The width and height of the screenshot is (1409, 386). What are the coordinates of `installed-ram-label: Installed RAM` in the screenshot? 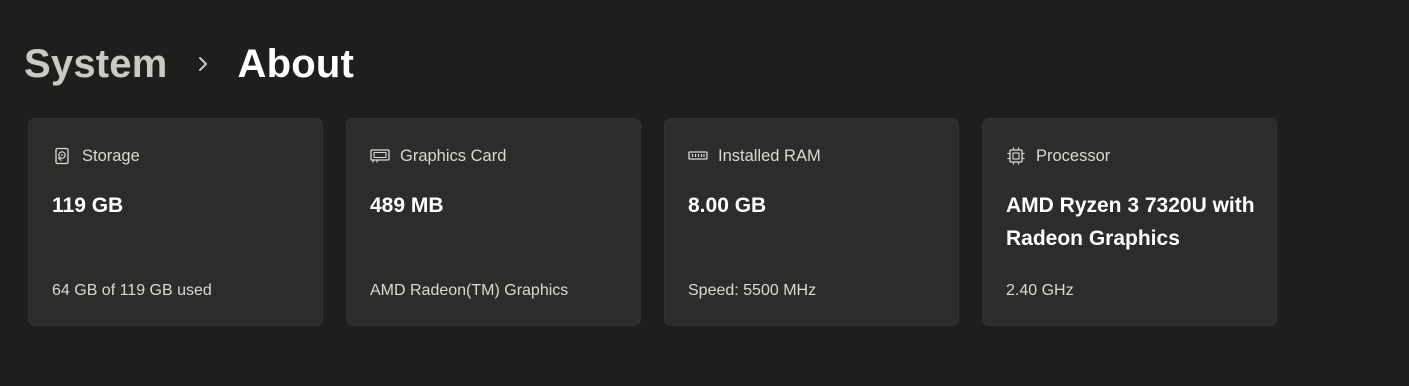 It's located at (769, 155).